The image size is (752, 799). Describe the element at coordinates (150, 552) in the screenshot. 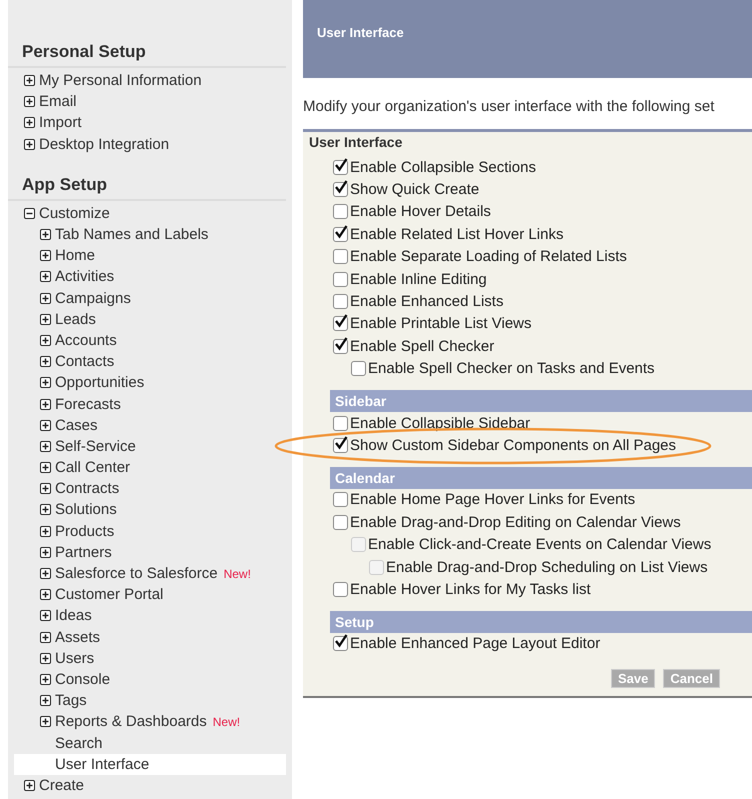

I see `sidebar-item: Partners` at that location.